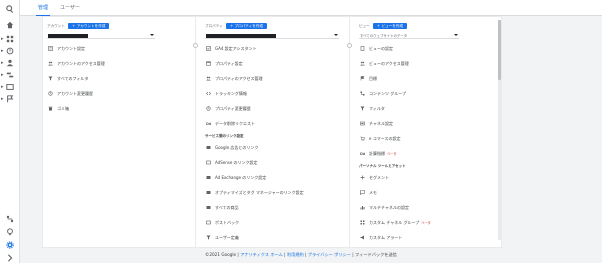 This screenshot has height=263, width=602. I want to click on definitions-icon, so click(208, 238).